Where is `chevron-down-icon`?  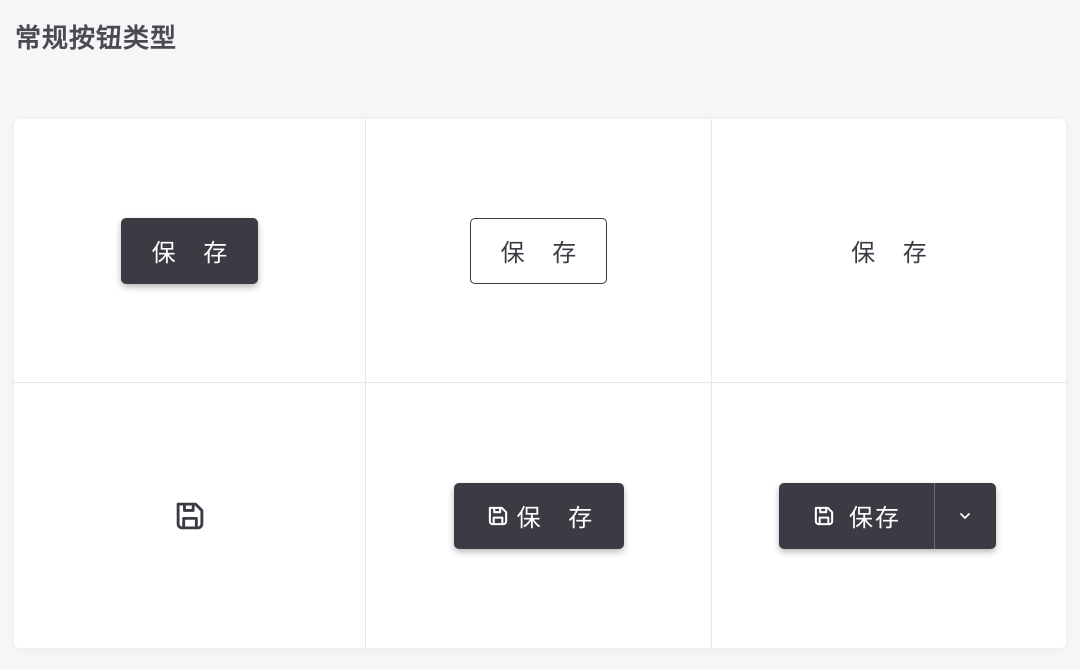 chevron-down-icon is located at coordinates (965, 515).